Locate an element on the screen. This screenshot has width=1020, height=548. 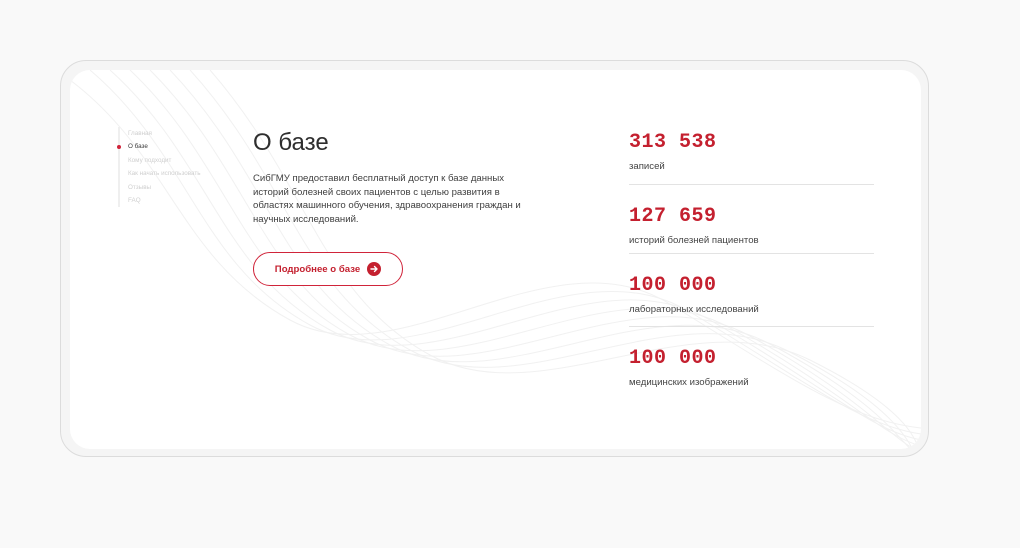
nav-item-faq: FAQ is located at coordinates (175, 200).